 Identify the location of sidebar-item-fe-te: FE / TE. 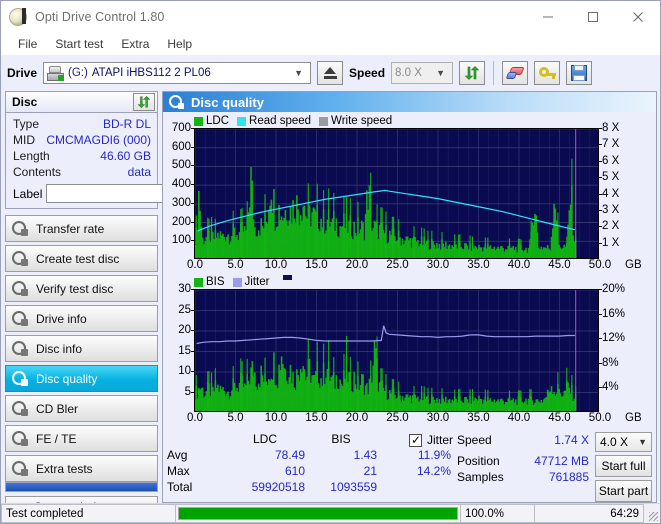
(81, 438).